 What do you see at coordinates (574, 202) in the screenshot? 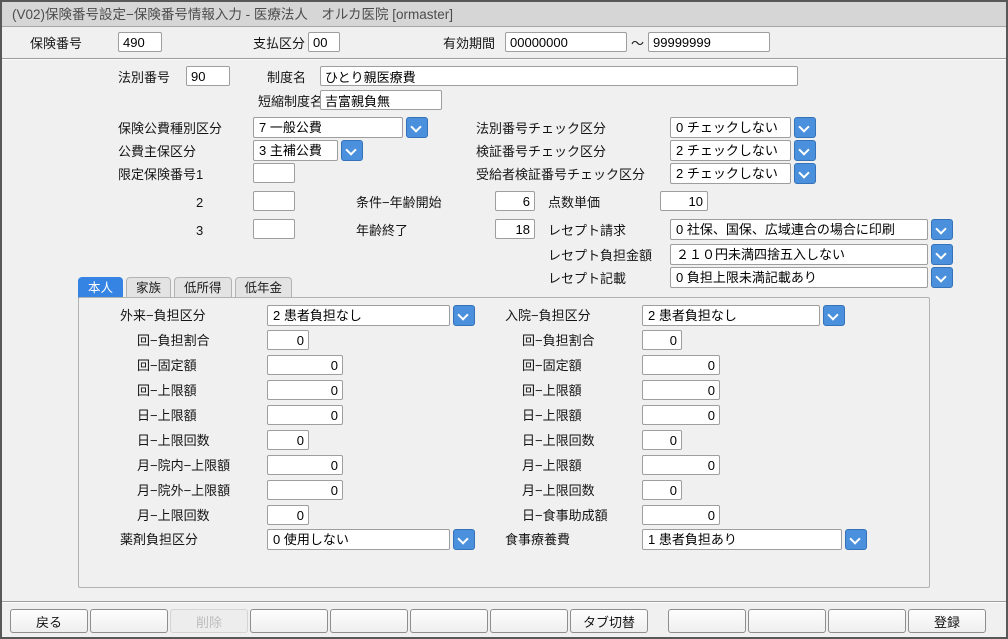
I see `point-unit-price-label: 点数単価` at bounding box center [574, 202].